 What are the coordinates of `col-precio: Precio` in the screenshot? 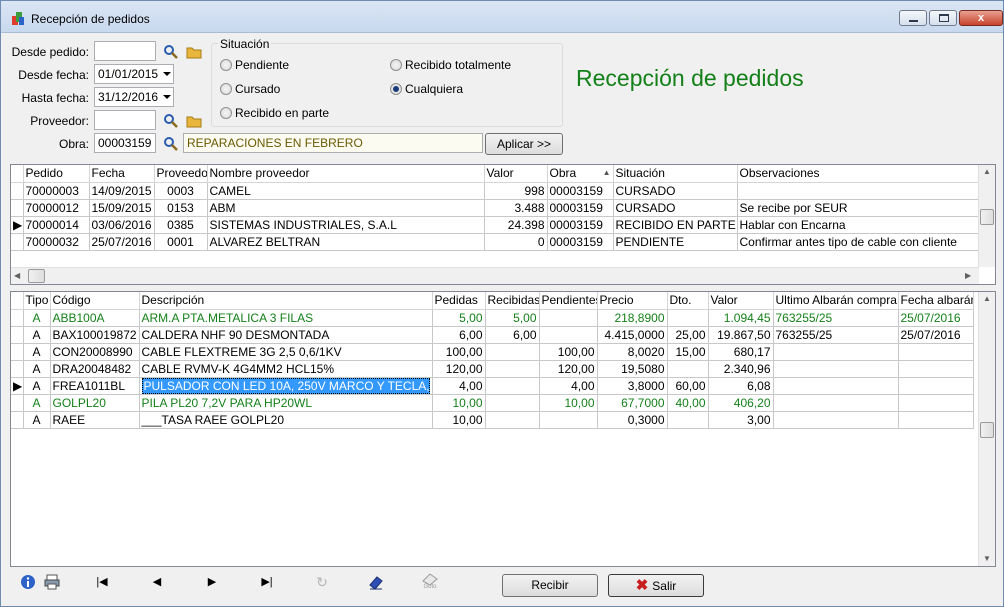 It's located at (632, 301).